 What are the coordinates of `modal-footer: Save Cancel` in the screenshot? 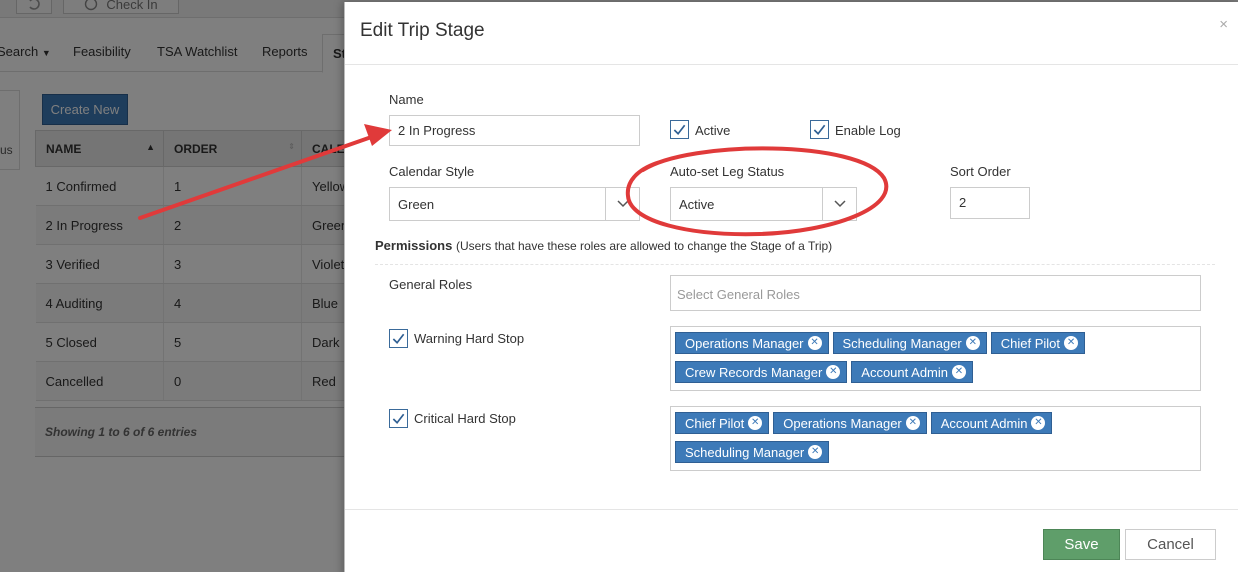 It's located at (791, 540).